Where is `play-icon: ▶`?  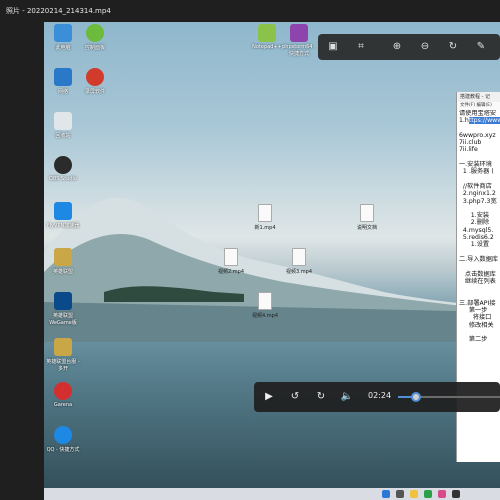
play-icon: ▶ is located at coordinates (269, 397).